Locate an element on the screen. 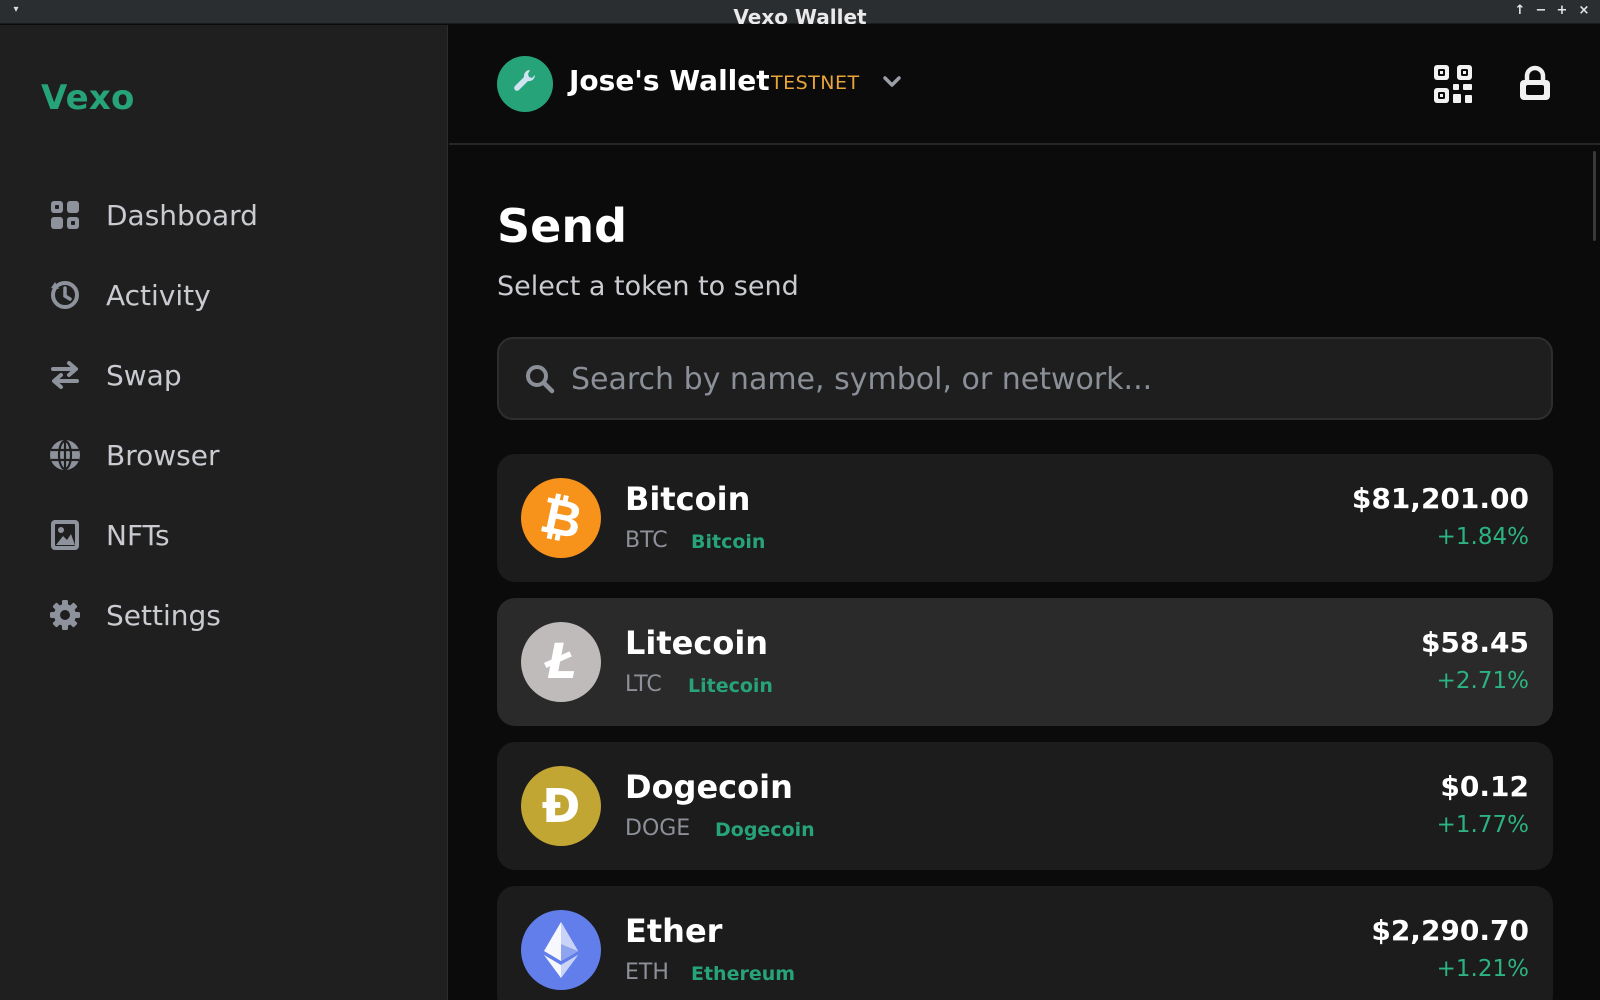  token-network: Dogecoin is located at coordinates (765, 830).